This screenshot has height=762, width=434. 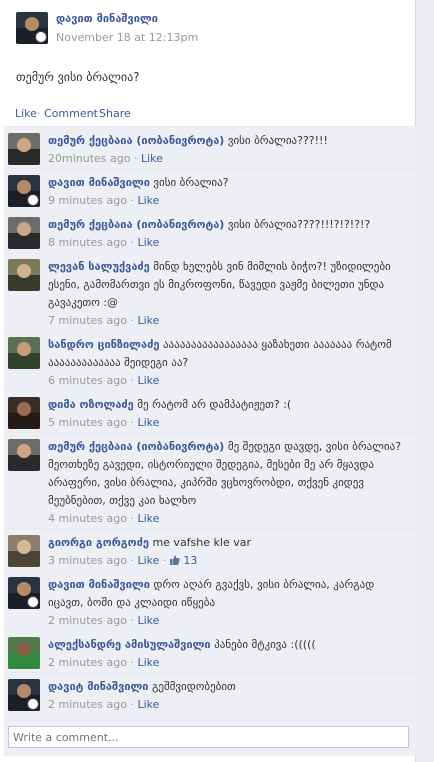 I want to click on comment-text: გეშმვიდობებით, so click(x=194, y=686).